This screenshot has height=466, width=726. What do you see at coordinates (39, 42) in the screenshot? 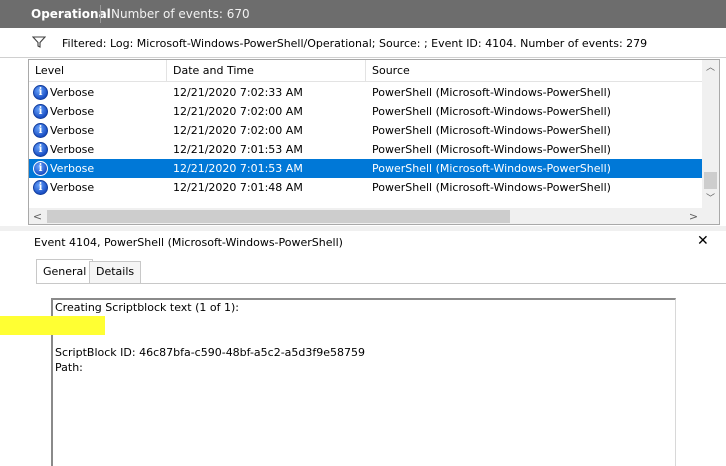
I see `filter-icon` at bounding box center [39, 42].